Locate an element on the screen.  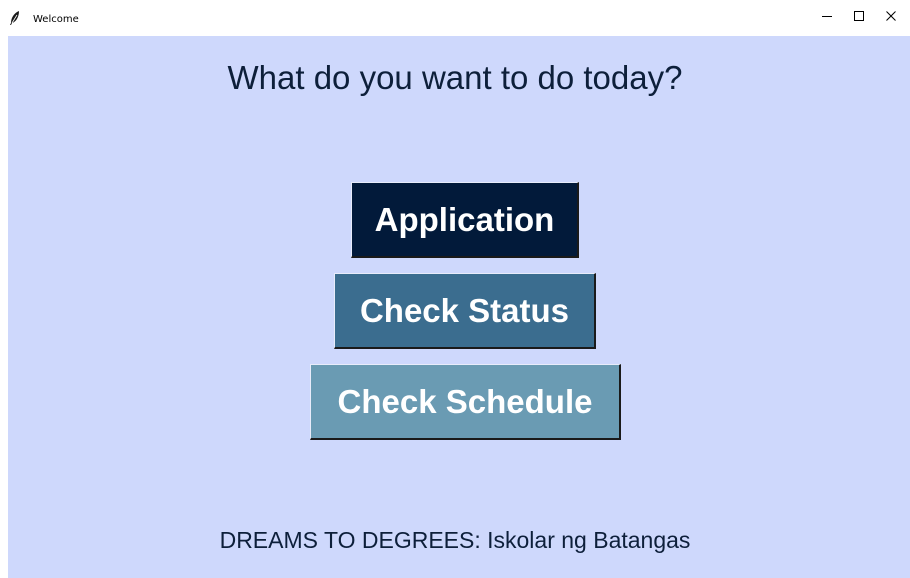
window-title: Welcome is located at coordinates (56, 19).